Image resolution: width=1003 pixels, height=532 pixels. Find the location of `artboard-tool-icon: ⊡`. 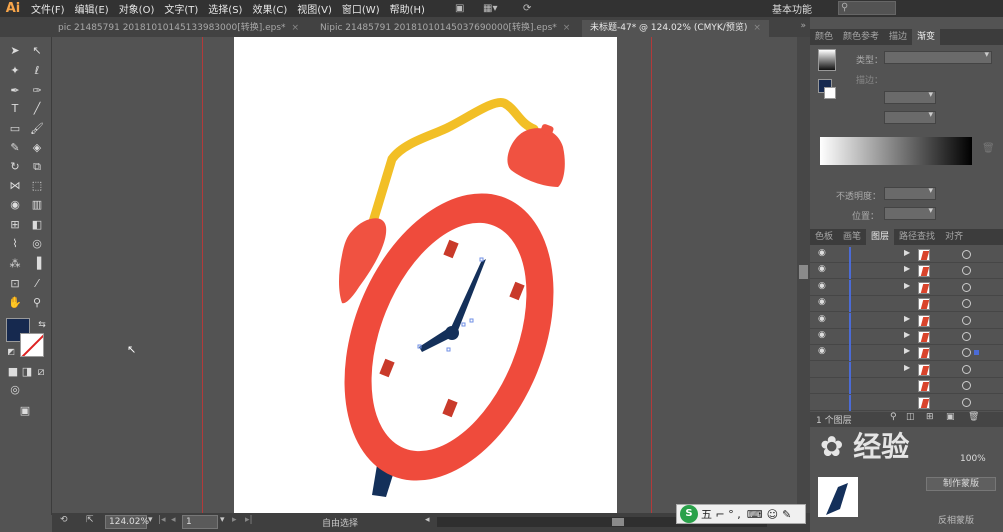

artboard-tool-icon: ⊡ is located at coordinates (15, 284).